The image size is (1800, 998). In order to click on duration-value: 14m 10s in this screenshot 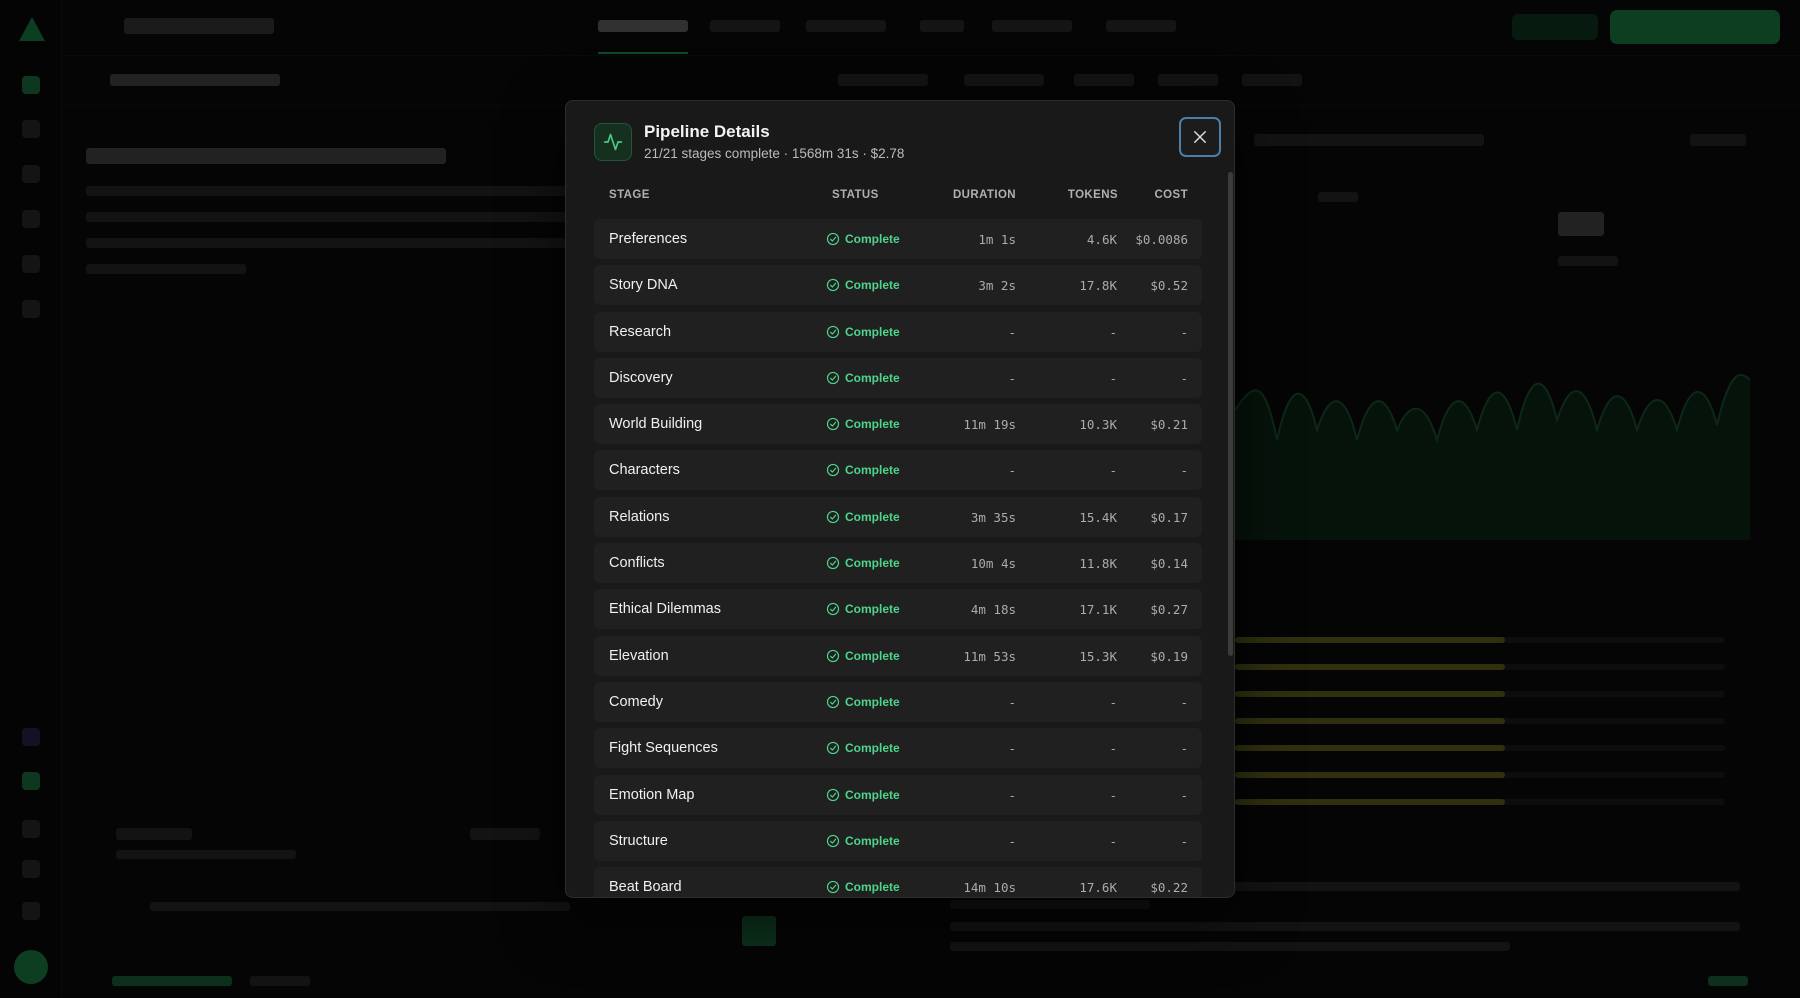, I will do `click(989, 888)`.